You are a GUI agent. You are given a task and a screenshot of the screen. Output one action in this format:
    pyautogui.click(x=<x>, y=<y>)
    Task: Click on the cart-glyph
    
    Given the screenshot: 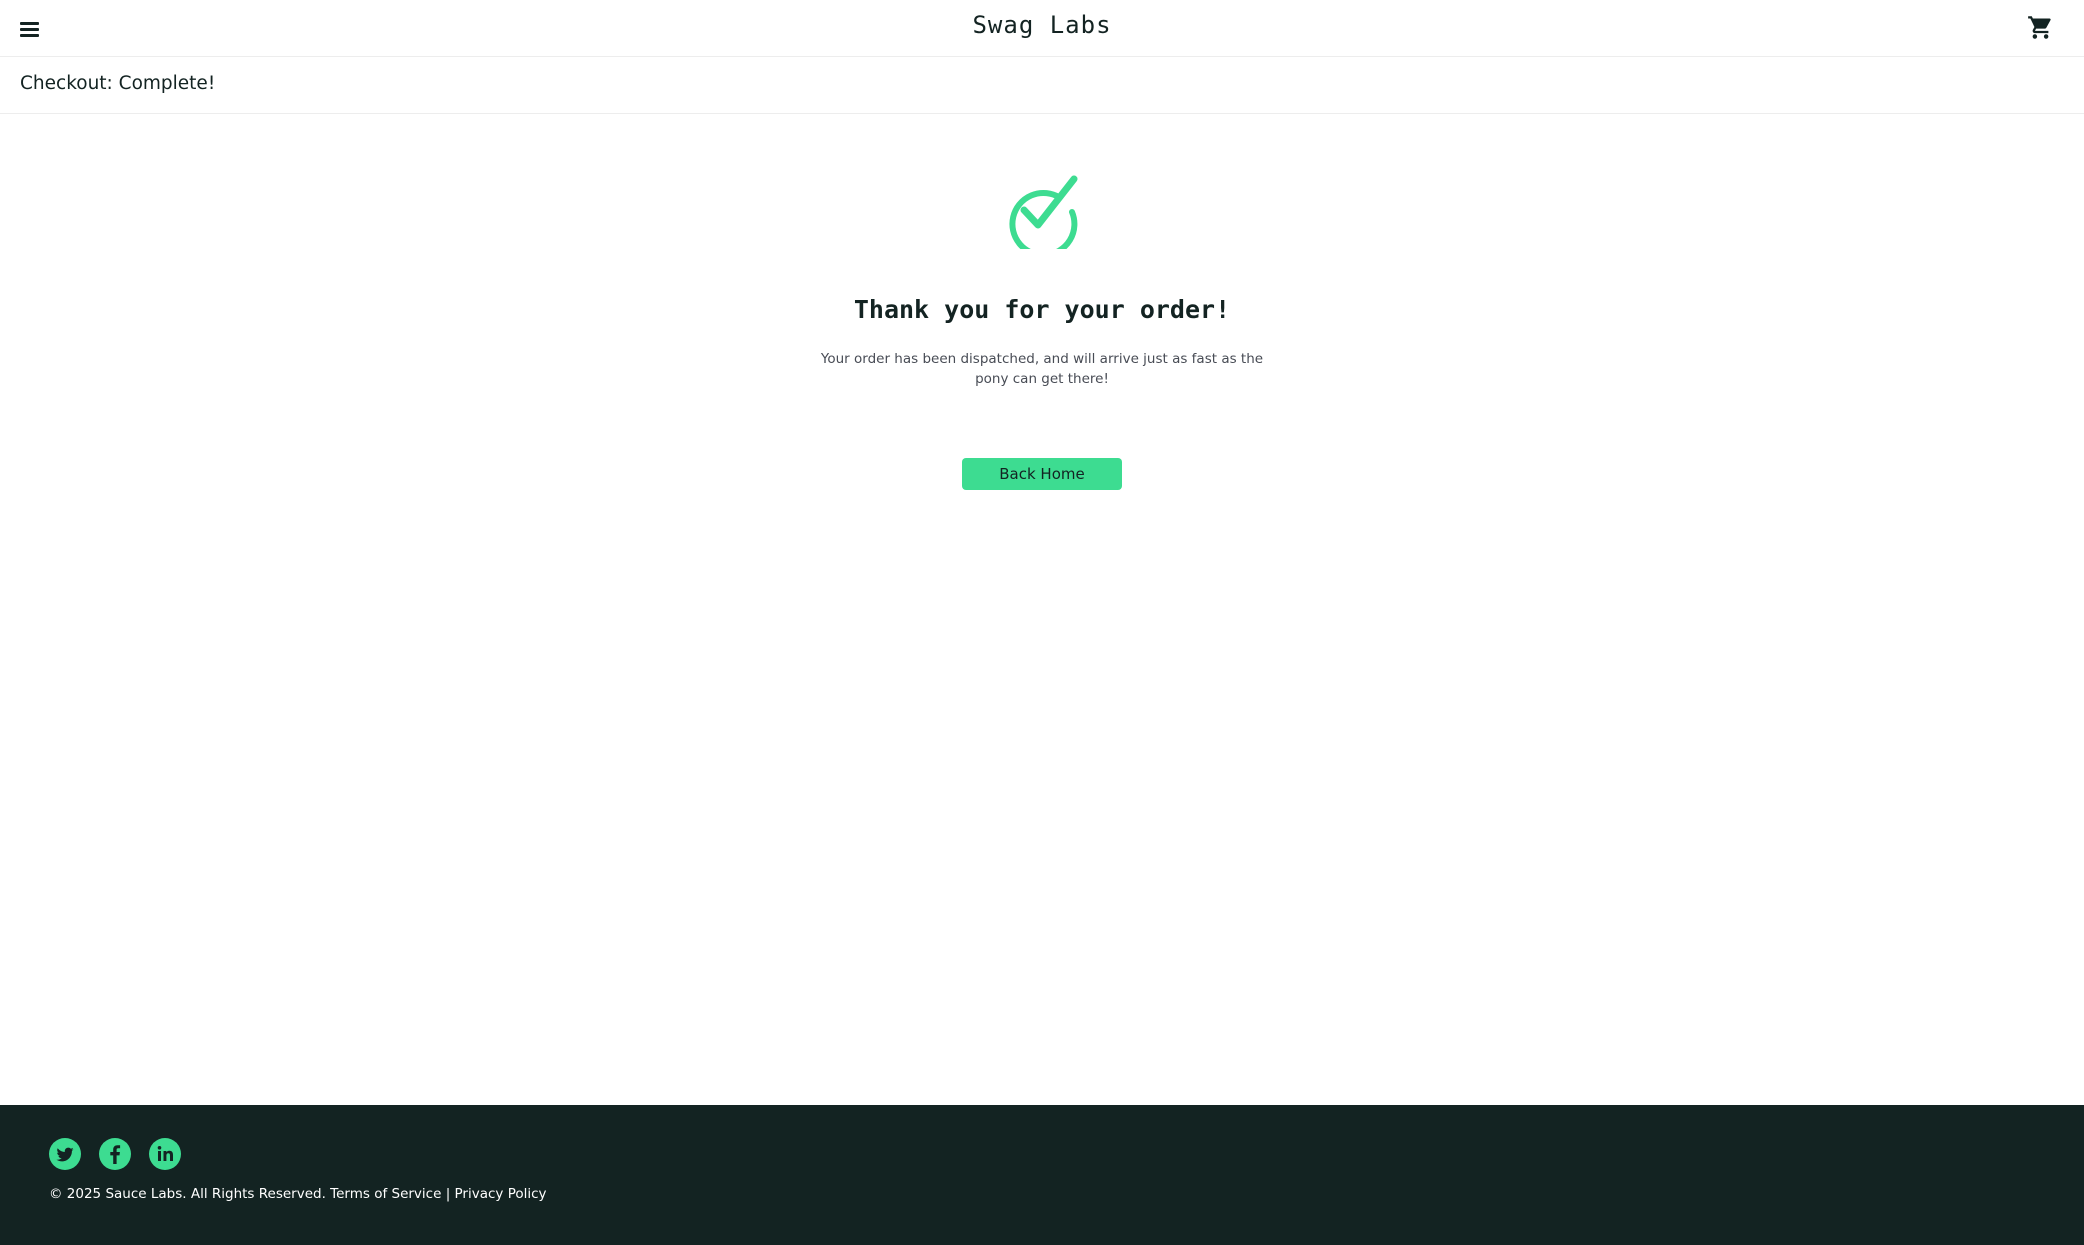 What is the action you would take?
    pyautogui.click(x=2039, y=27)
    